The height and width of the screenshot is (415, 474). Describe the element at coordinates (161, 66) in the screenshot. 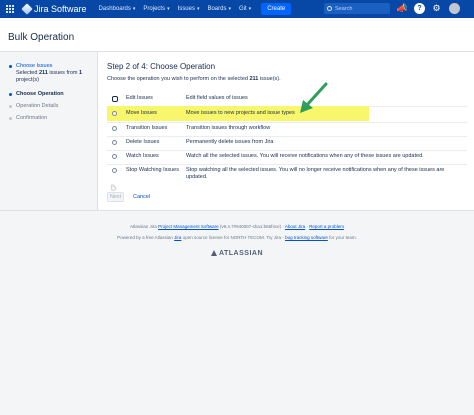

I see `step-heading: Step 2 of 4: Choose Operation` at that location.